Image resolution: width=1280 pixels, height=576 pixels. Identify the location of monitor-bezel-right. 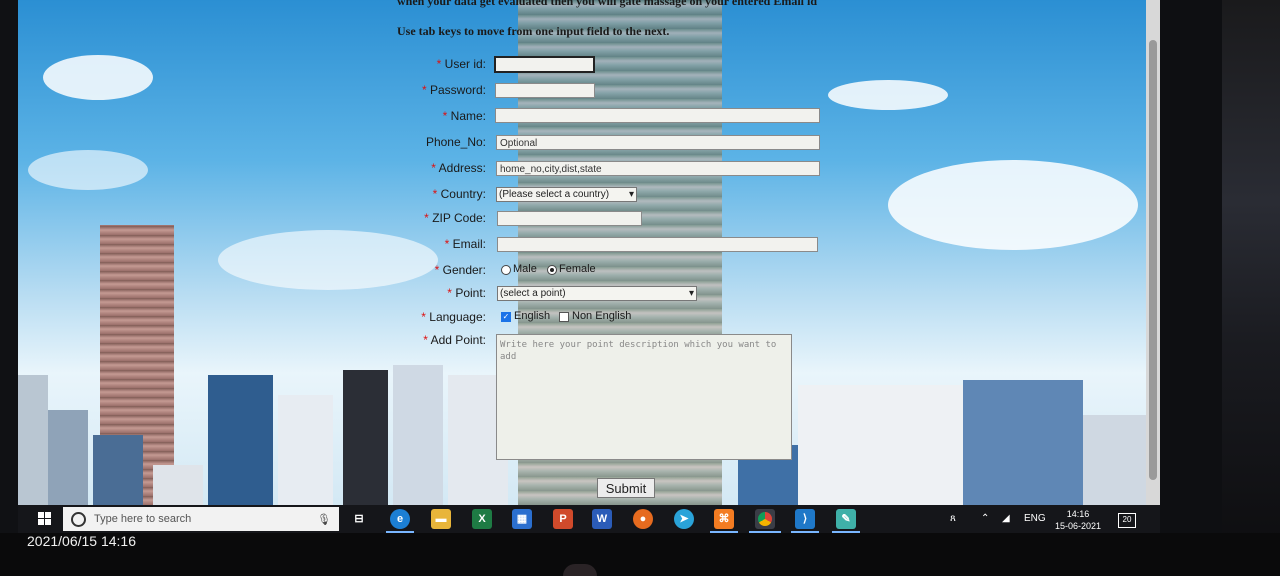
(1191, 288).